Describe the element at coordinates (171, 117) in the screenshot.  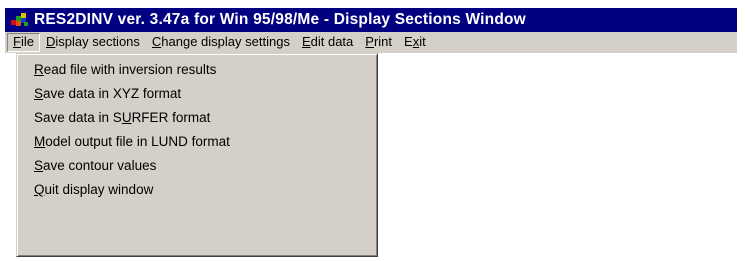
I see `menu-item-save-surfer-label-post: RFER format` at that location.